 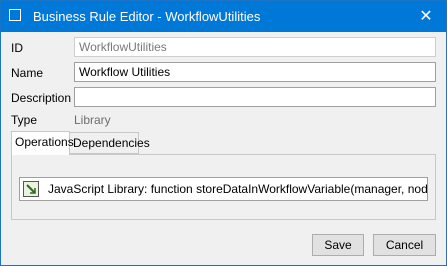 What do you see at coordinates (41, 98) in the screenshot?
I see `description-label: Description` at bounding box center [41, 98].